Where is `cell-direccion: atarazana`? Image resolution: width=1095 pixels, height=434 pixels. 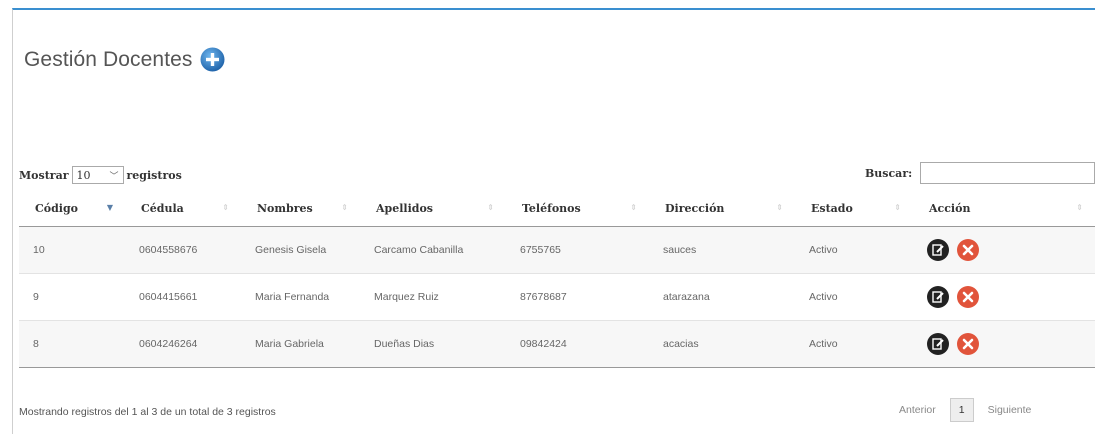
cell-direccion: atarazana is located at coordinates (722, 297).